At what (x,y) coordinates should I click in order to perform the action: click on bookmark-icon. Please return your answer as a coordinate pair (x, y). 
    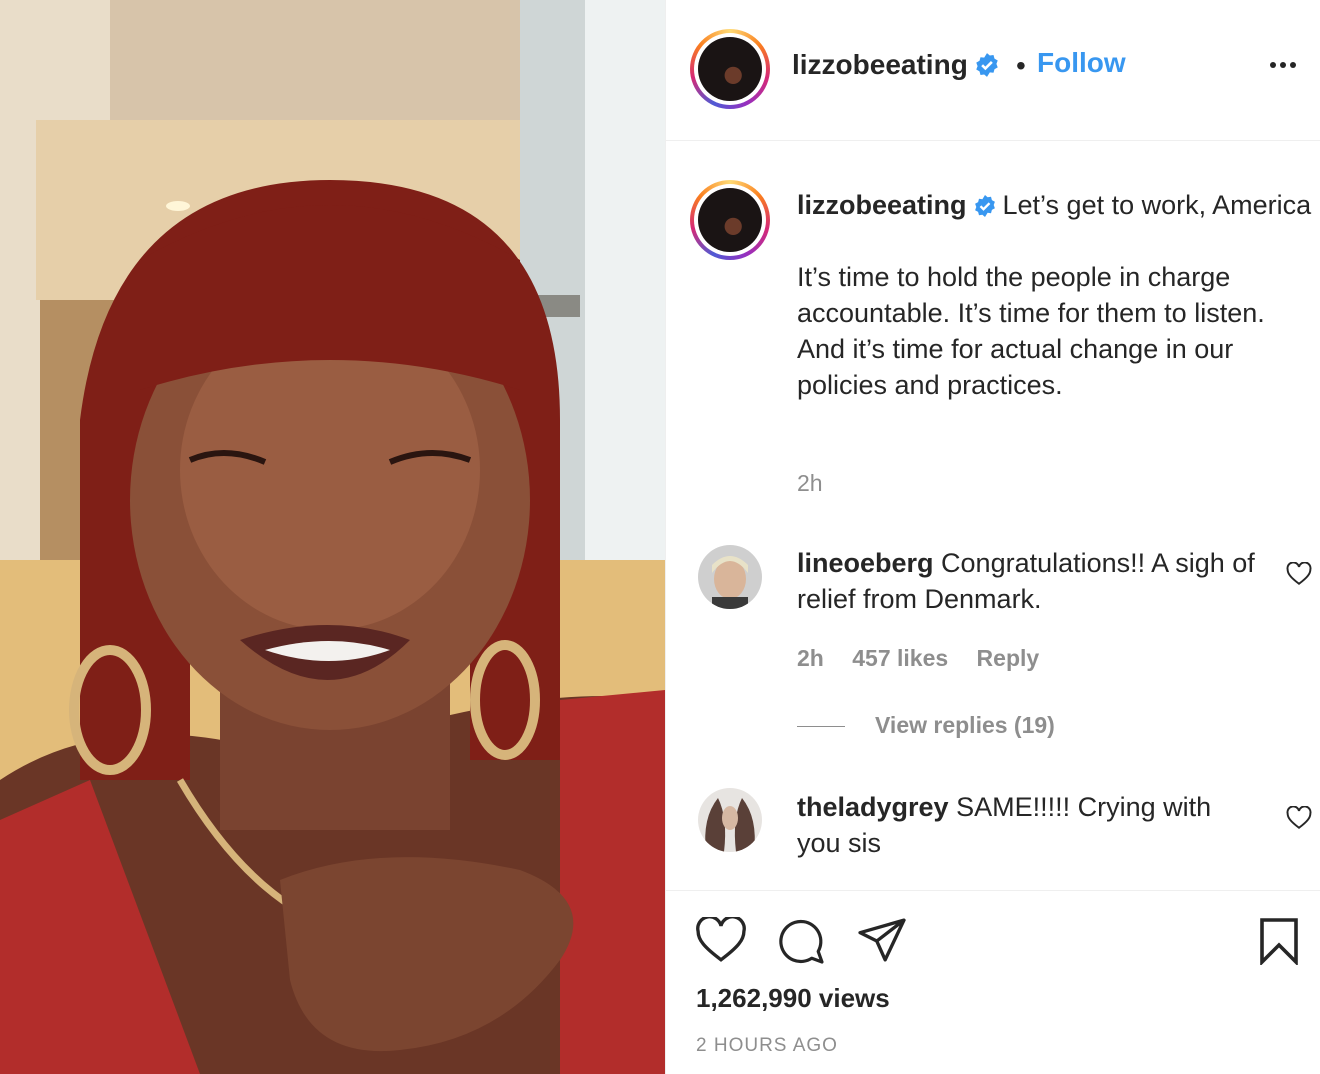
    Looking at the image, I should click on (1279, 941).